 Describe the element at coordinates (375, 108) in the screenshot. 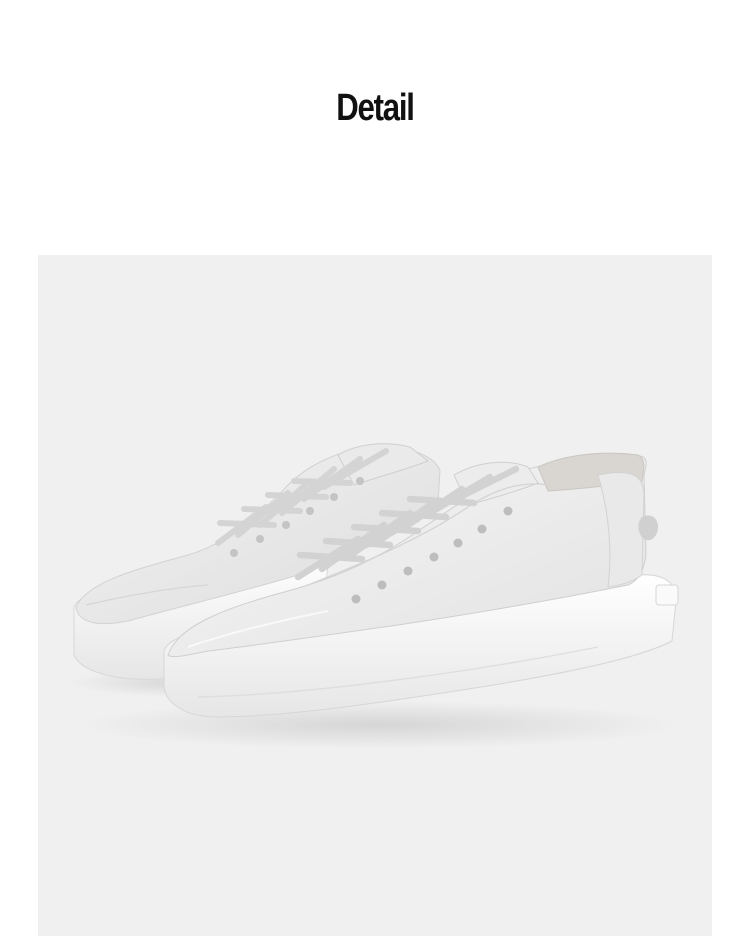

I see `page-title: Detail` at that location.